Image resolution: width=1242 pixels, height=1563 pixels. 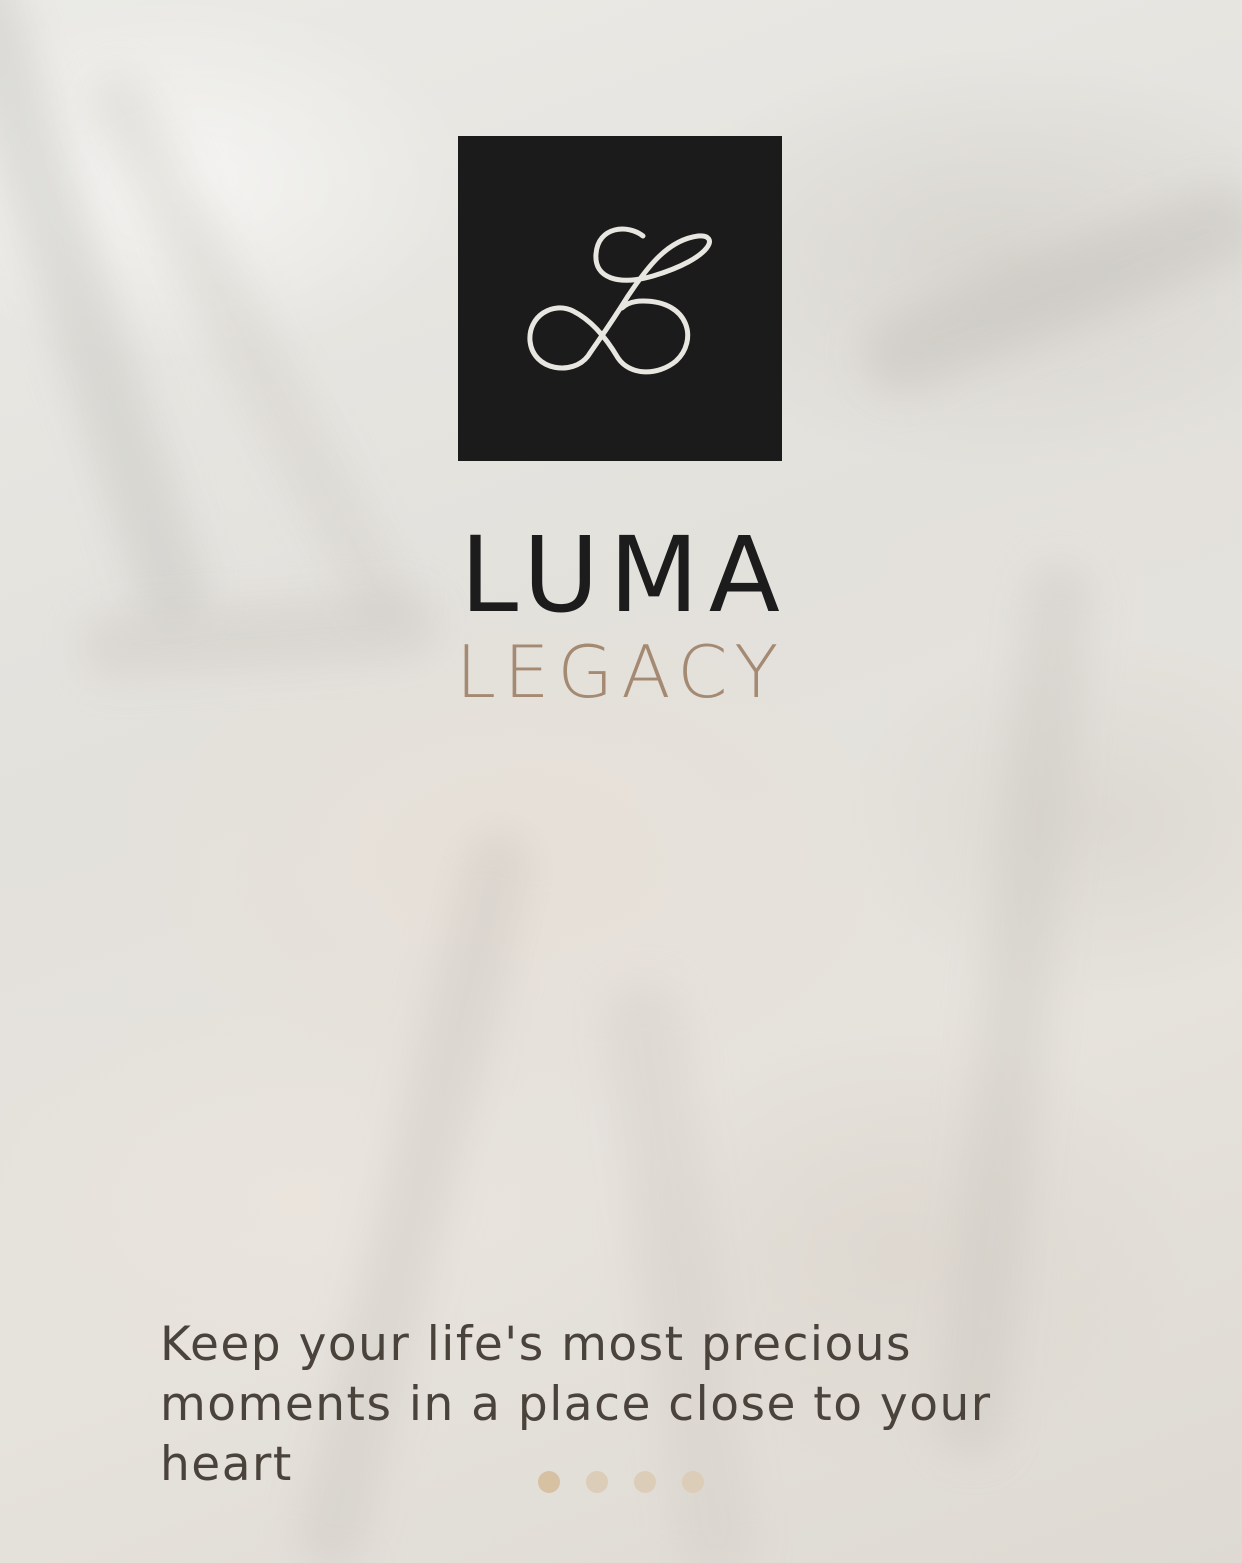 I want to click on page-indicator, so click(x=621, y=1482).